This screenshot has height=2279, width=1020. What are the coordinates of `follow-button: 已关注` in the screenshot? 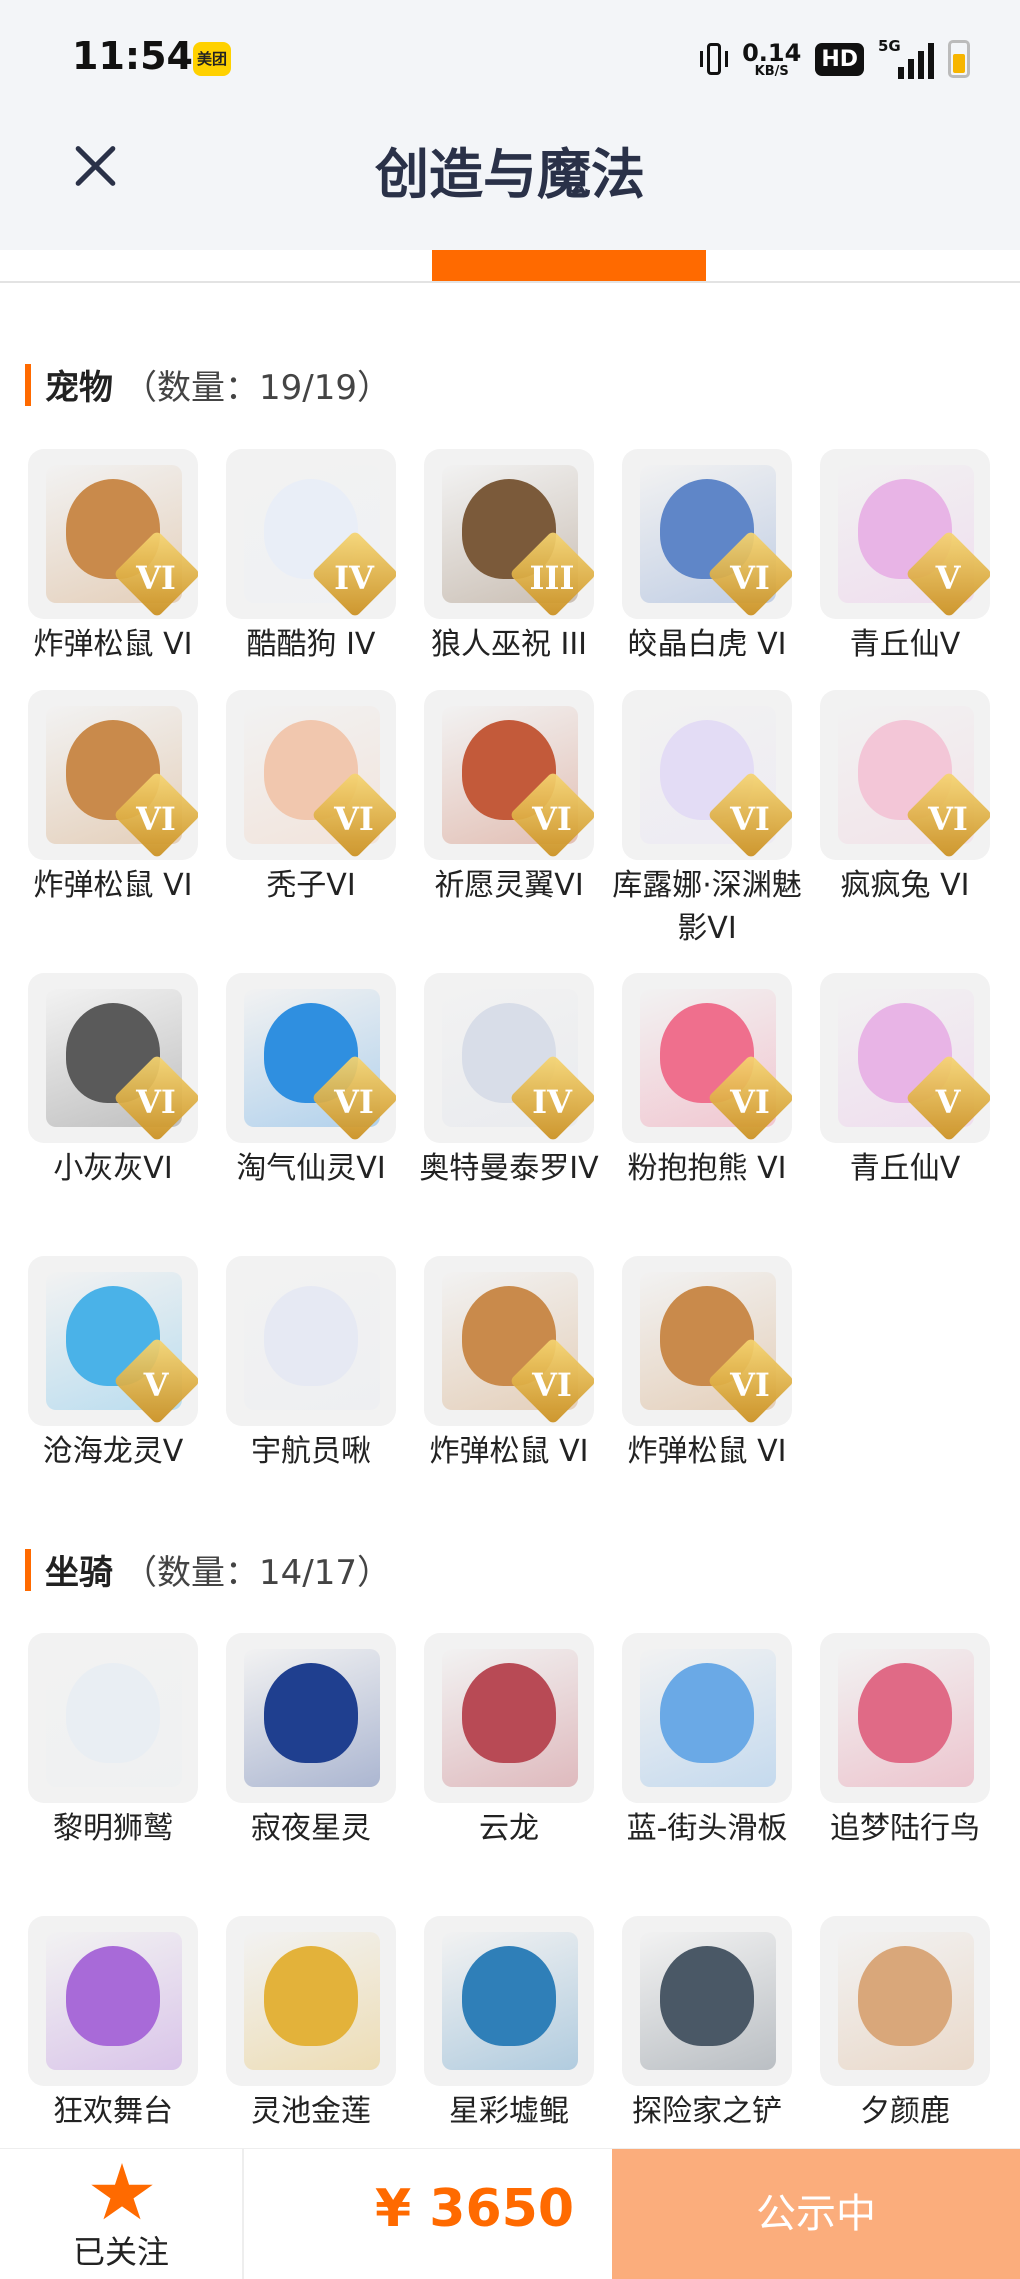 It's located at (122, 2214).